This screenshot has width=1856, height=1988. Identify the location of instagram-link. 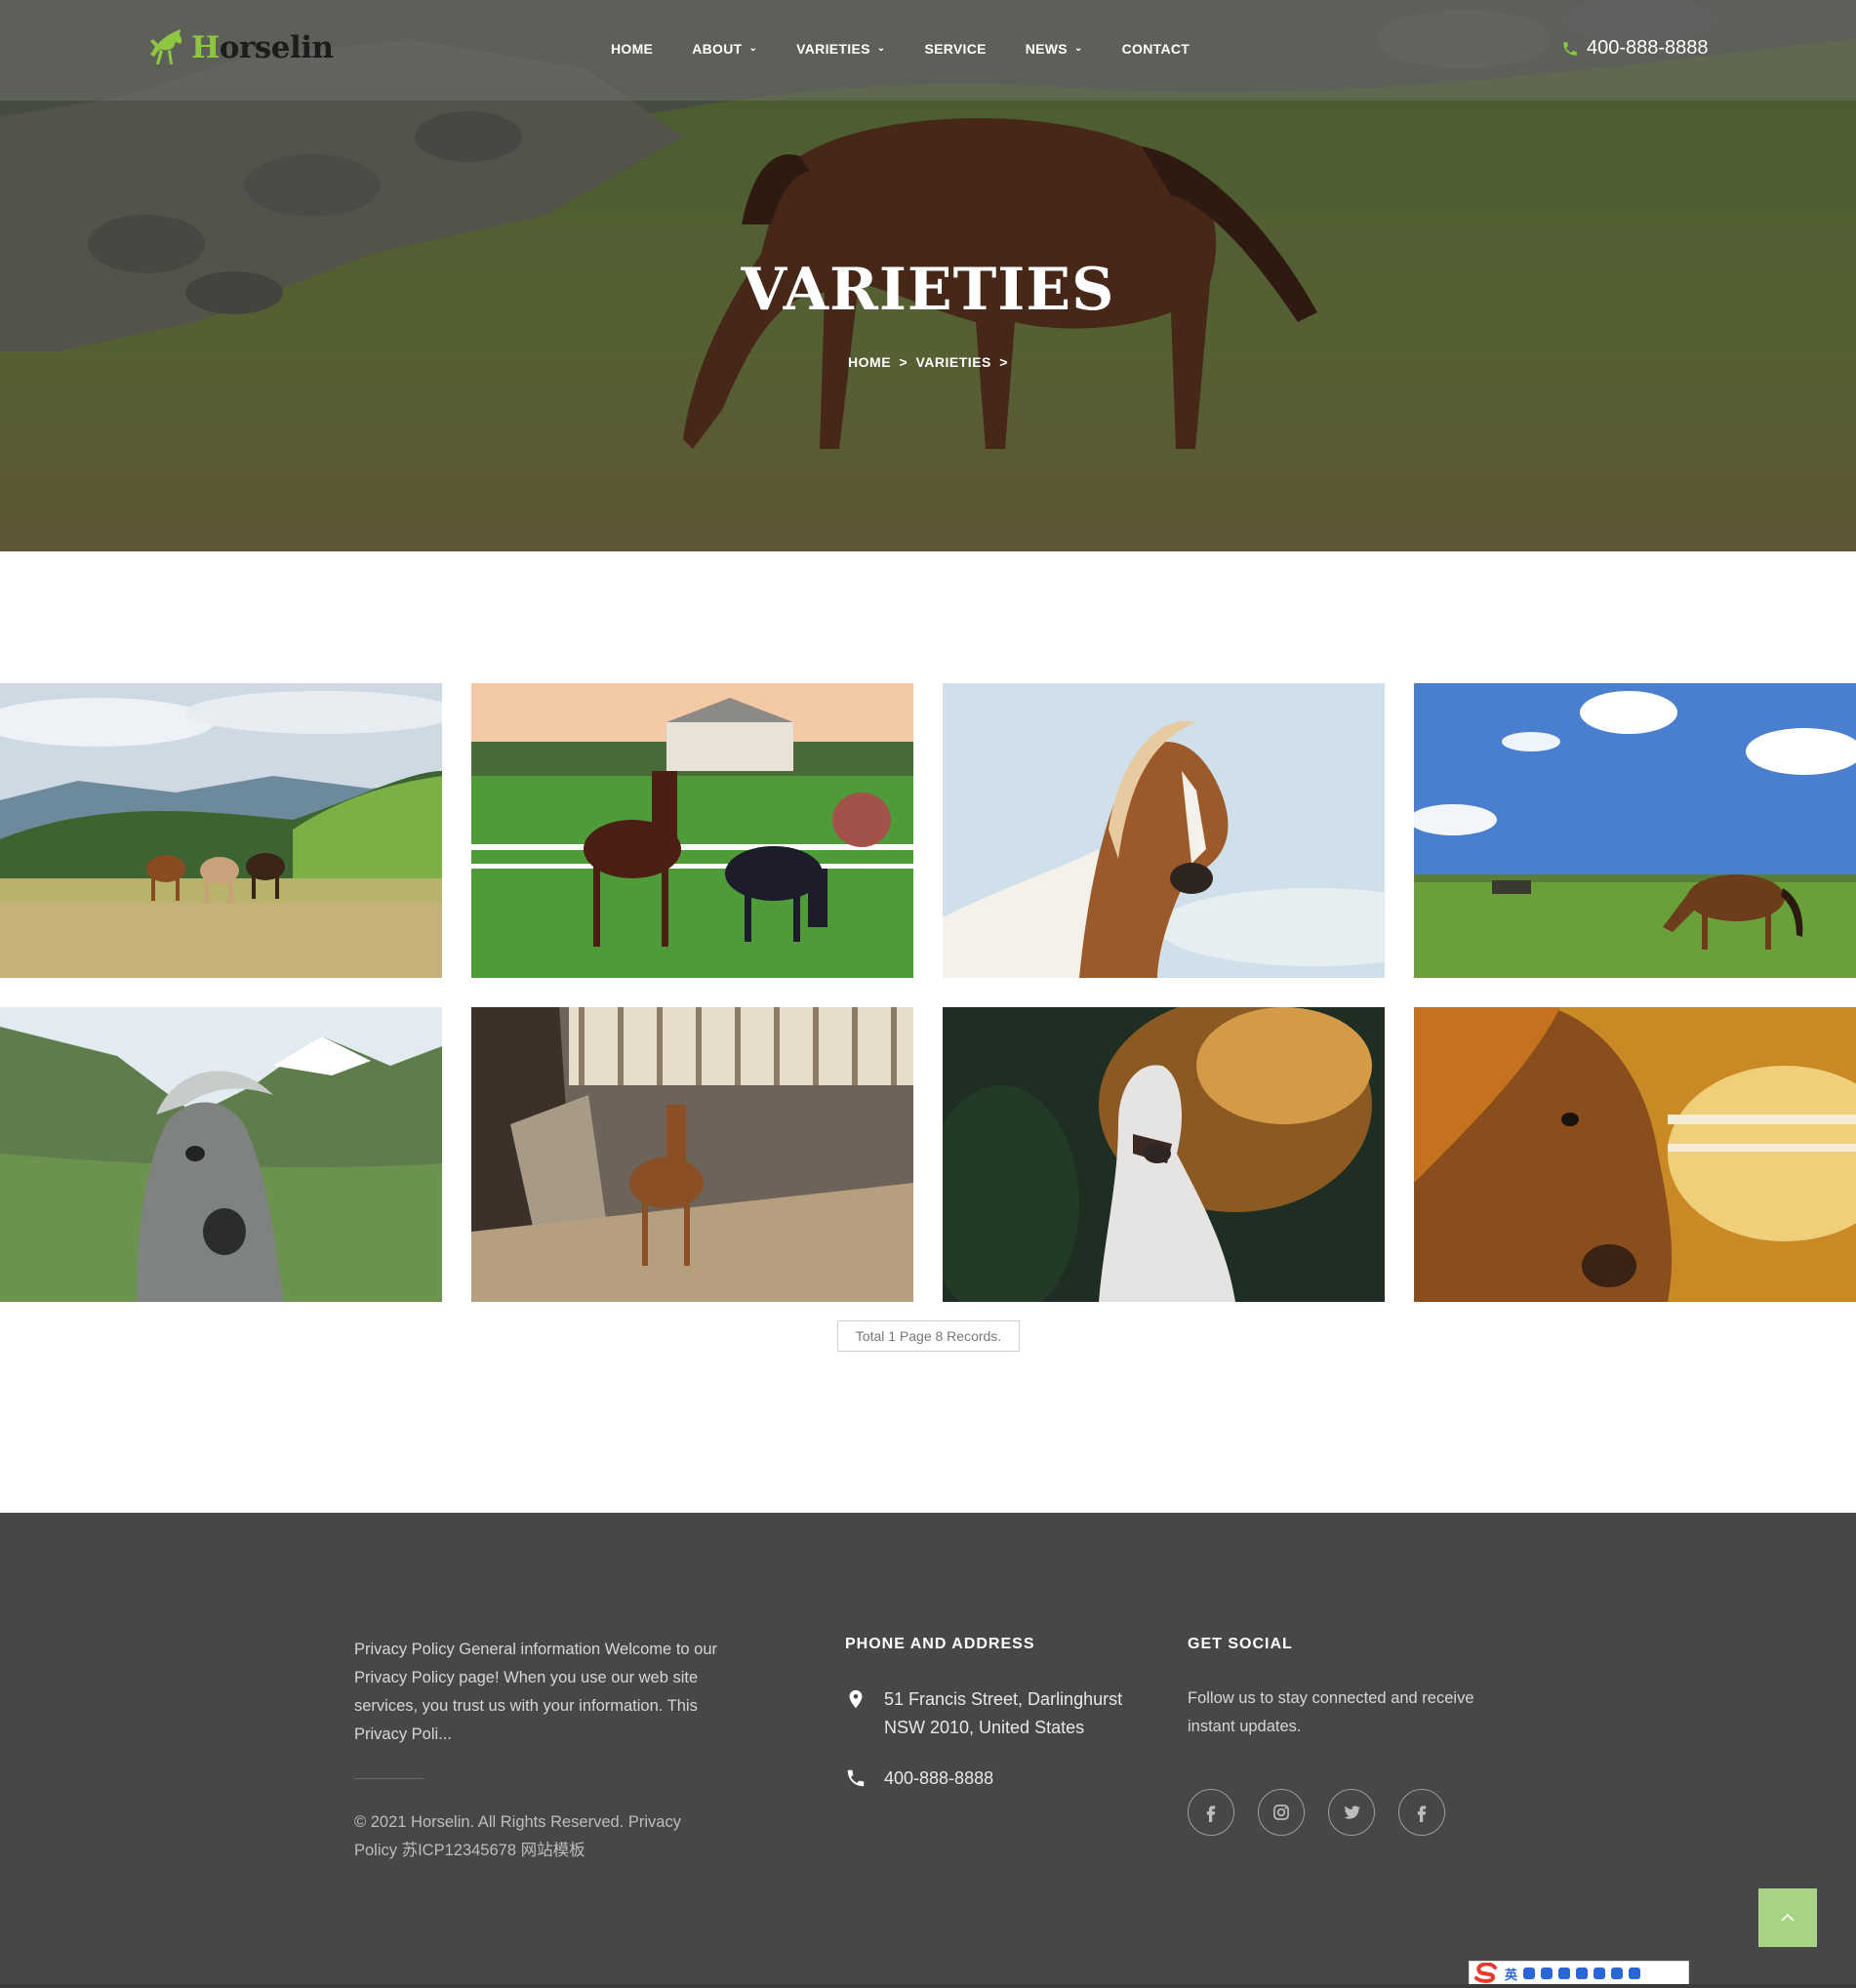
(1282, 1812).